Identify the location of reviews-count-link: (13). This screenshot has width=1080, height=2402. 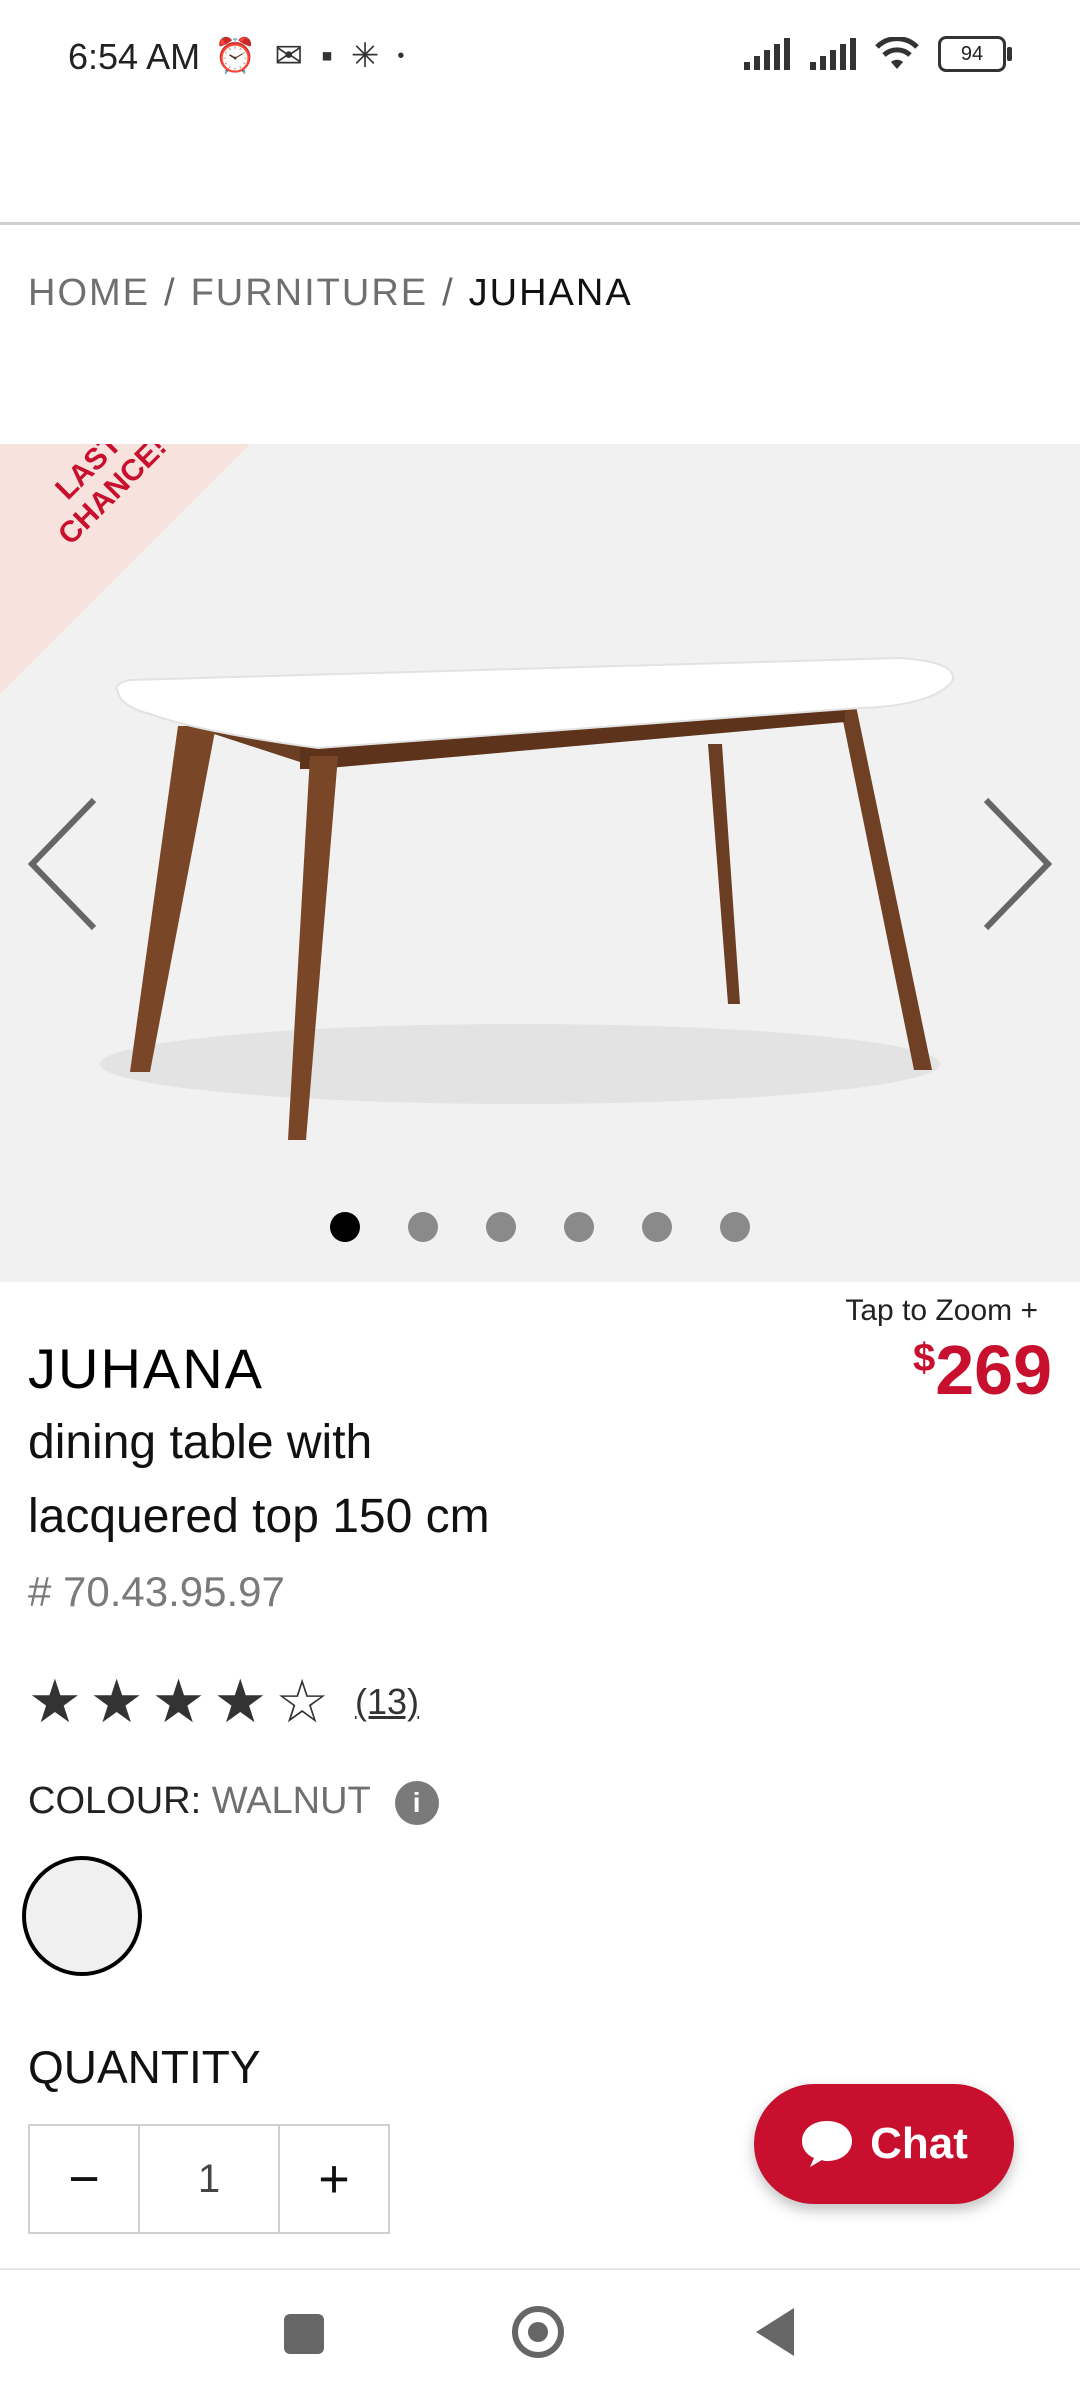
(387, 1702).